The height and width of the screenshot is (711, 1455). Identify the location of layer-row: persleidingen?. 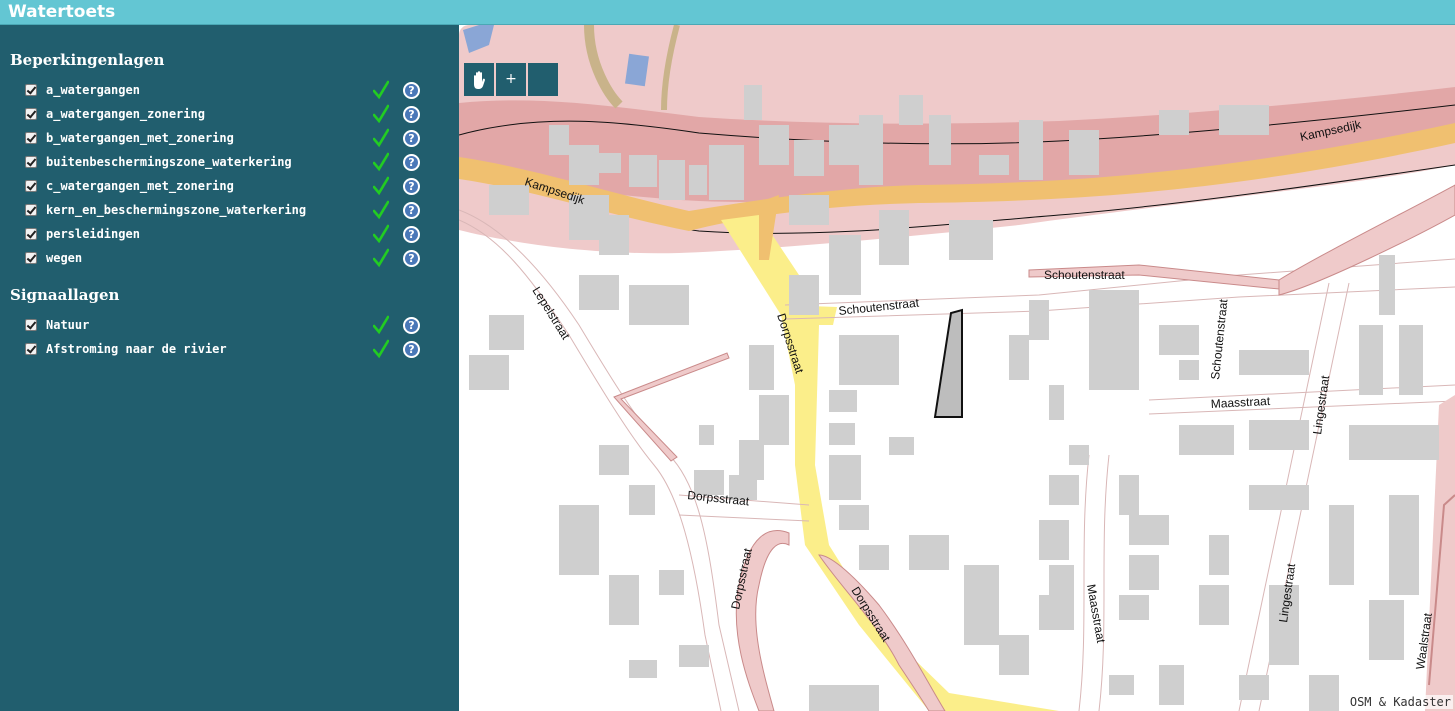
(224, 234).